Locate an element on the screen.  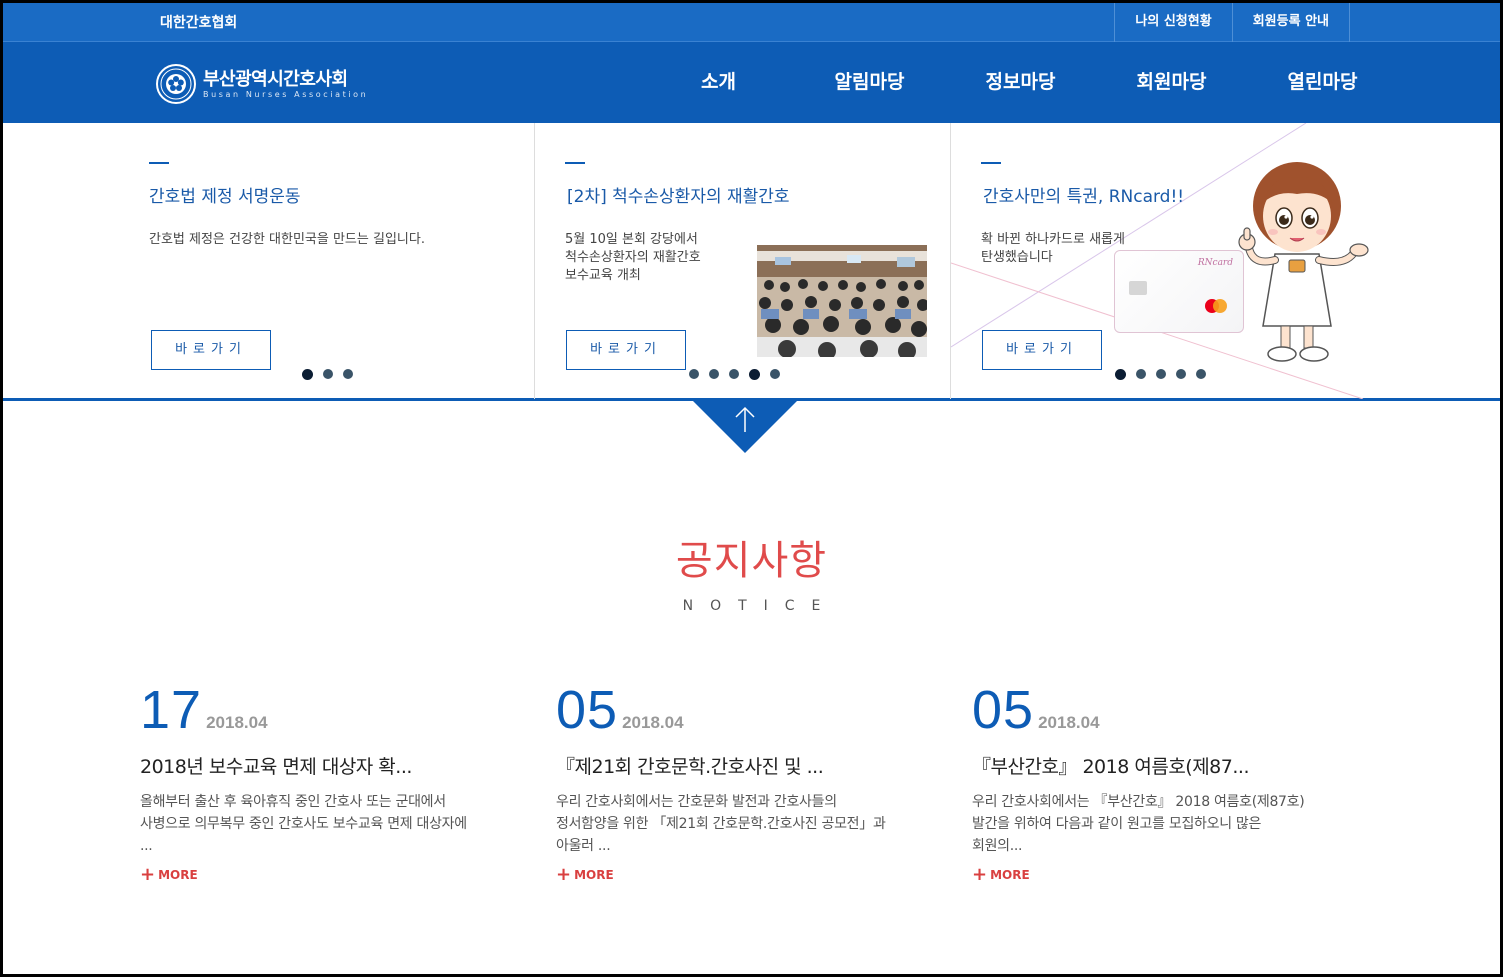
notice-title: 공지사항 is located at coordinates (751, 561).